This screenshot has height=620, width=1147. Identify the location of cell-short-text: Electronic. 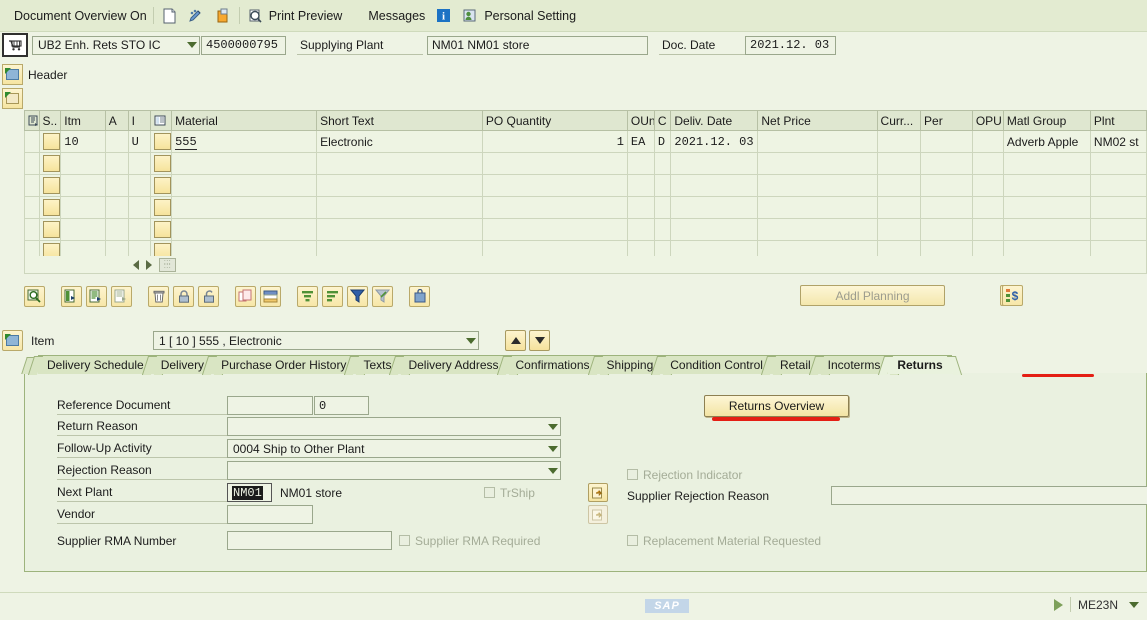
(399, 141).